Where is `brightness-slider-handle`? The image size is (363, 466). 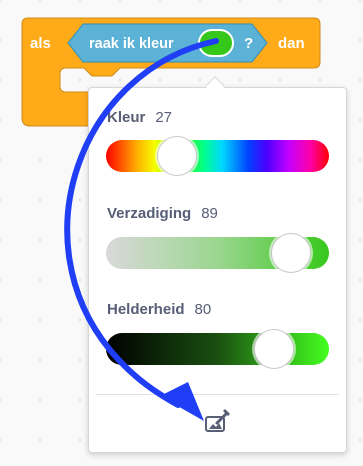 brightness-slider-handle is located at coordinates (274, 349).